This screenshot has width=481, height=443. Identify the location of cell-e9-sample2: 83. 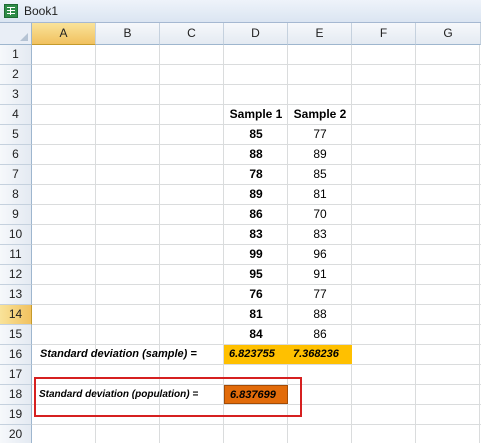
(320, 234).